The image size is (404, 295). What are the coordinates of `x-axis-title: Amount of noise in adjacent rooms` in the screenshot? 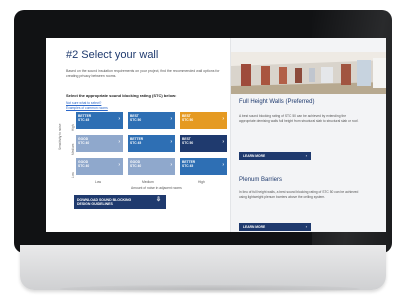 It's located at (156, 188).